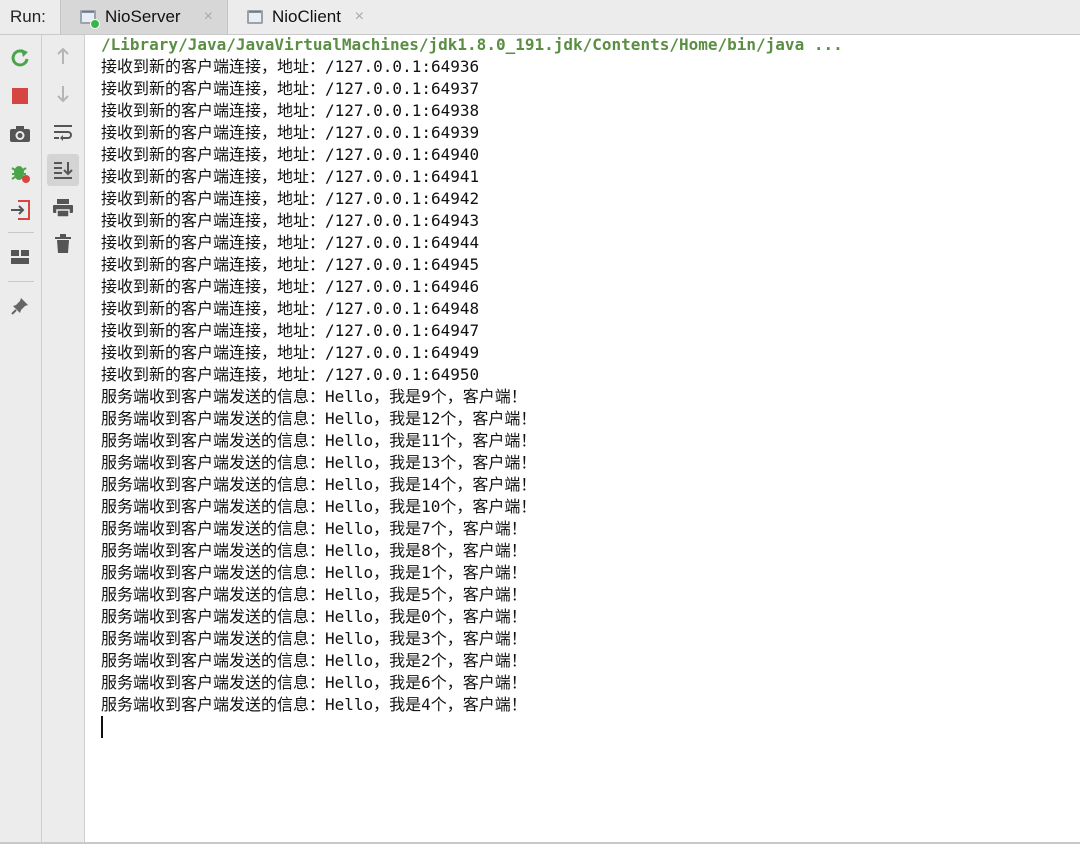 The image size is (1080, 844). I want to click on console-line: 服务端收到客户端发送的信息：Hello，我是0个，客户端！, so click(314, 616).